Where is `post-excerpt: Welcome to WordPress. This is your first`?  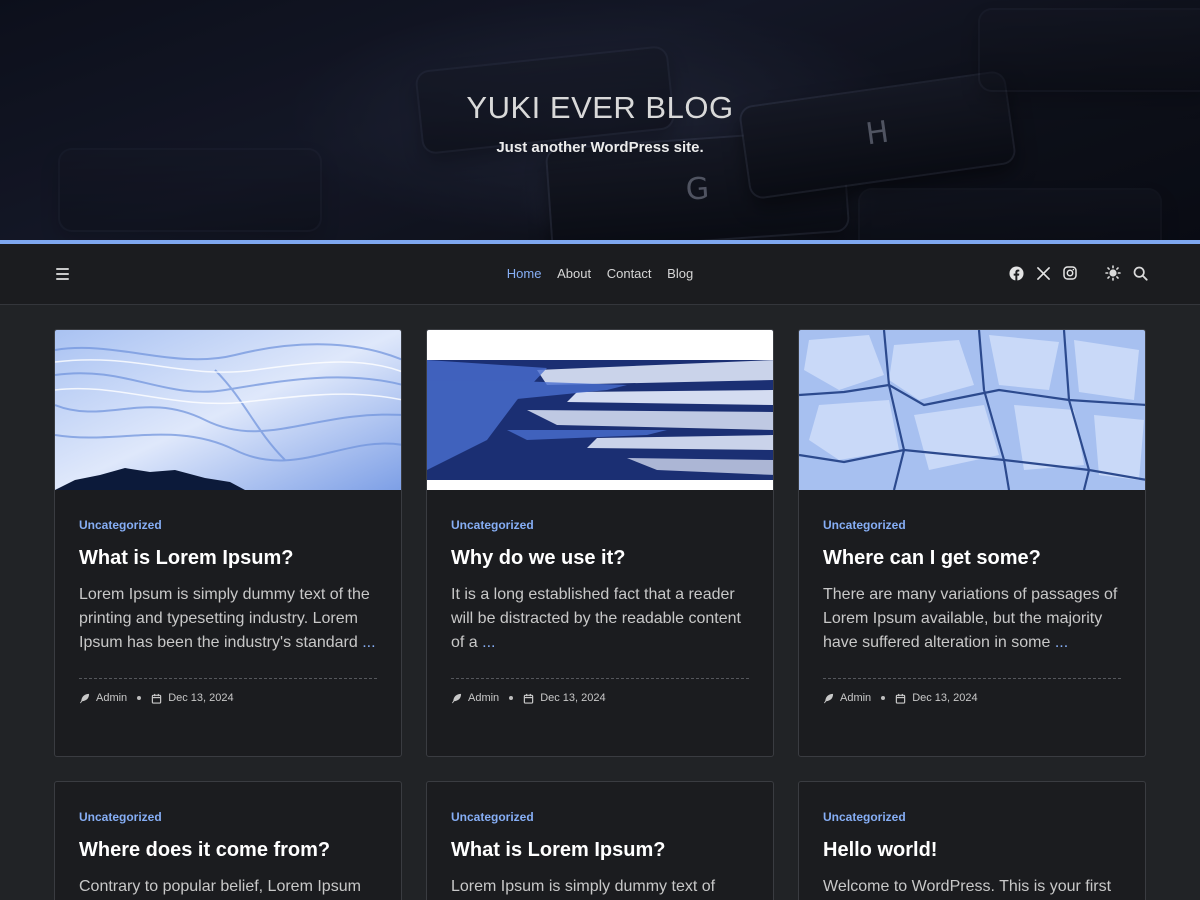 post-excerpt: Welcome to WordPress. This is your first is located at coordinates (967, 886).